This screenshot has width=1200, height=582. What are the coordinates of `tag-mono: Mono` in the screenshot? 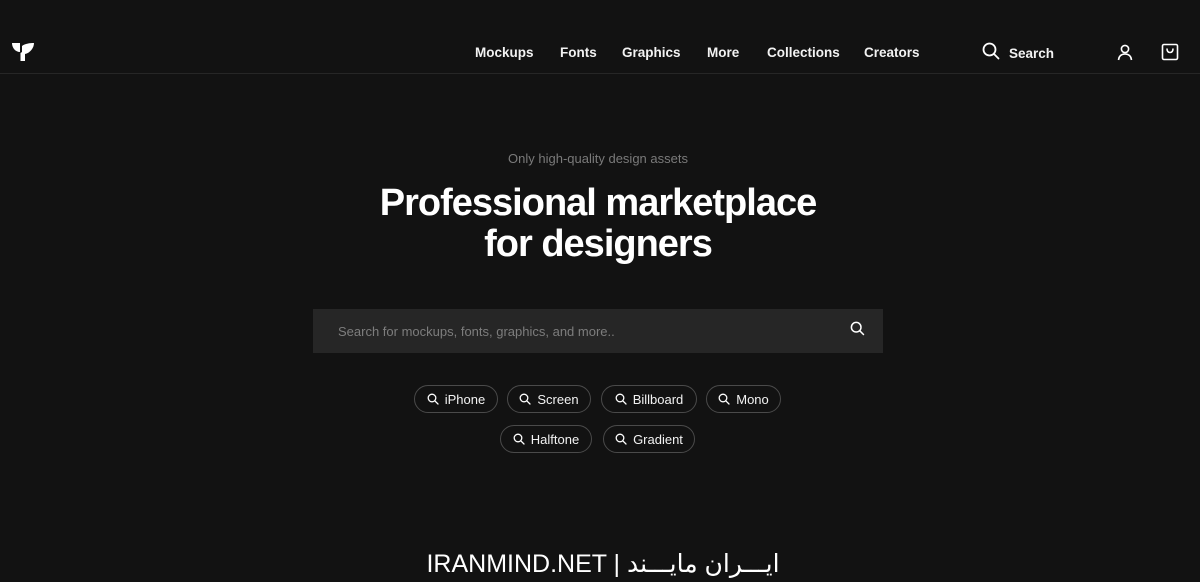 It's located at (743, 399).